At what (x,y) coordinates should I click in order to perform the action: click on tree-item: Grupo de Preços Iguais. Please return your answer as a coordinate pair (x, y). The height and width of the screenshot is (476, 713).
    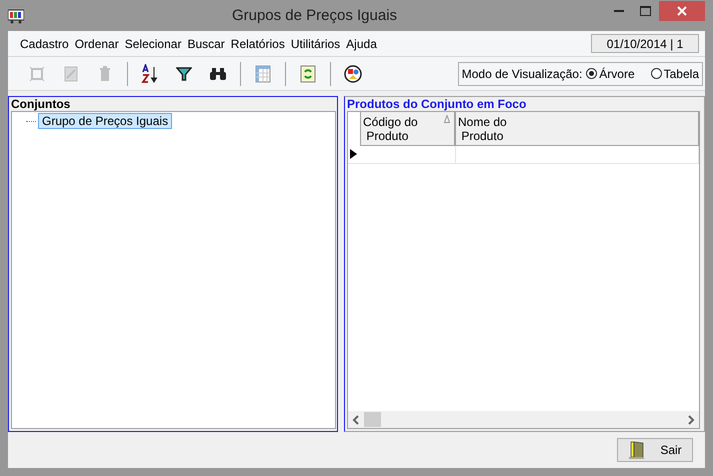
    Looking at the image, I should click on (105, 121).